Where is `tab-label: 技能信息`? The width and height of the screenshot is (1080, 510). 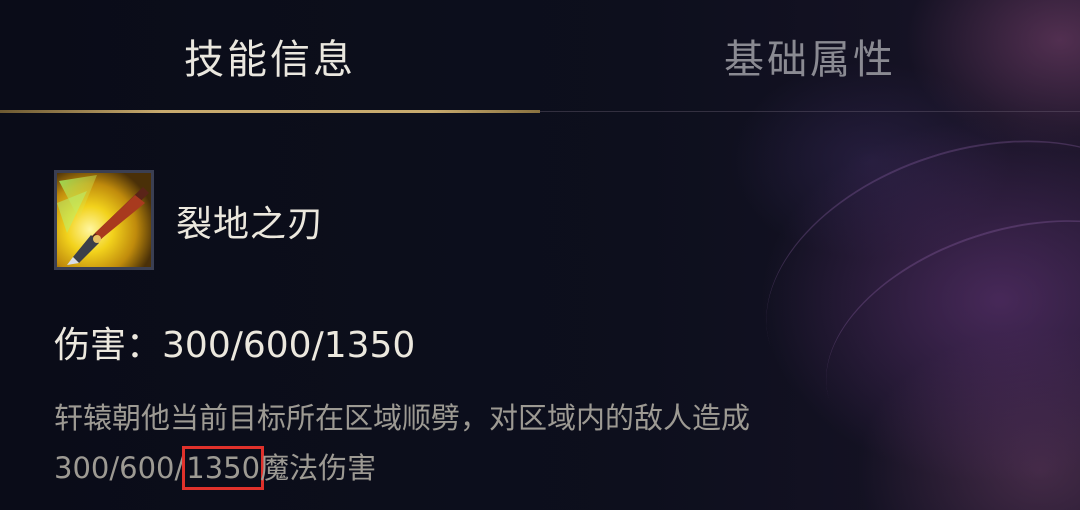
tab-label: 技能信息 is located at coordinates (270, 60).